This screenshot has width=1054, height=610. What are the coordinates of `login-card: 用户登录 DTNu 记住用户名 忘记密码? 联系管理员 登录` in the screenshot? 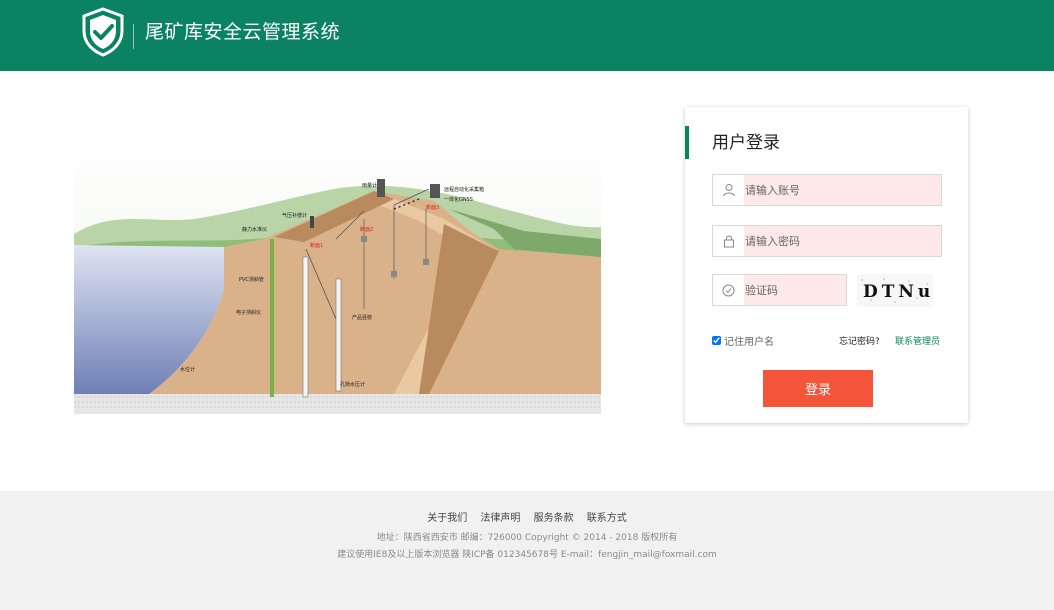 It's located at (826, 265).